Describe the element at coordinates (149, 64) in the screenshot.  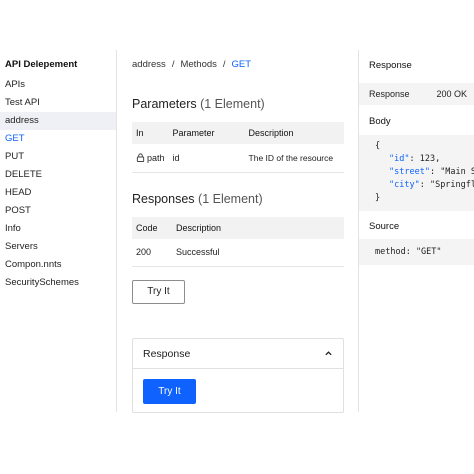
I see `breadcrumb-item-address: address` at that location.